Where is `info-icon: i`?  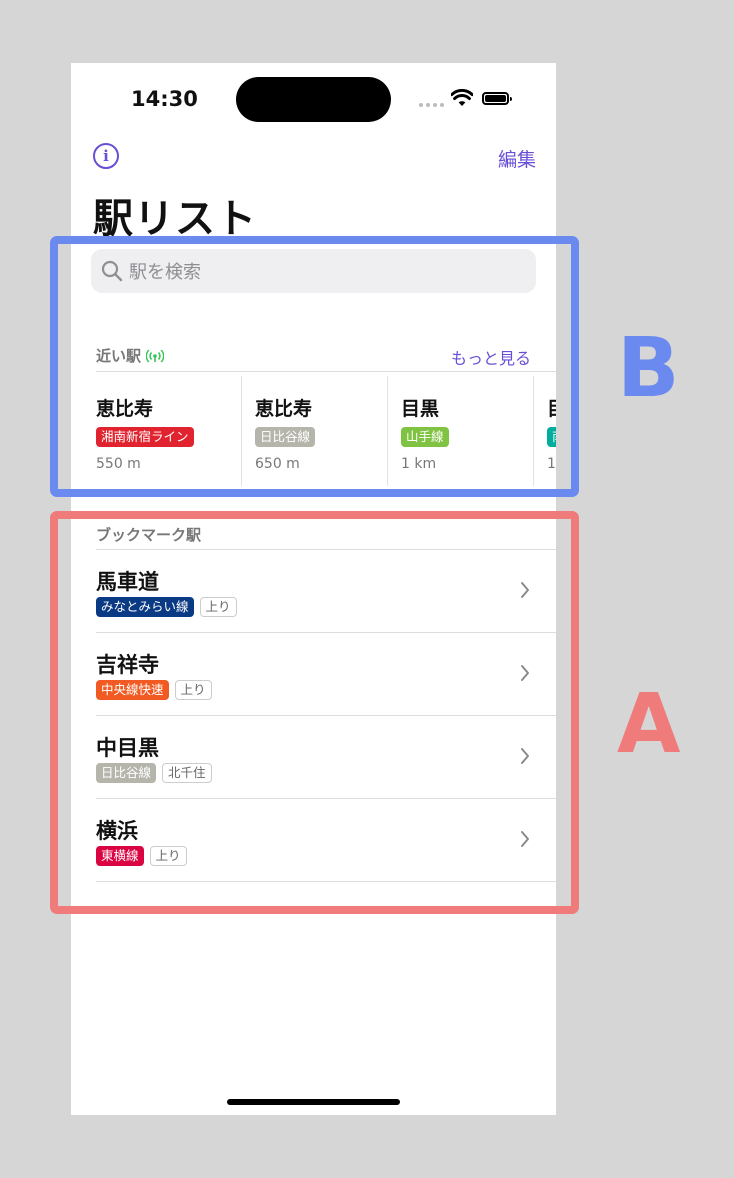
info-icon: i is located at coordinates (106, 156).